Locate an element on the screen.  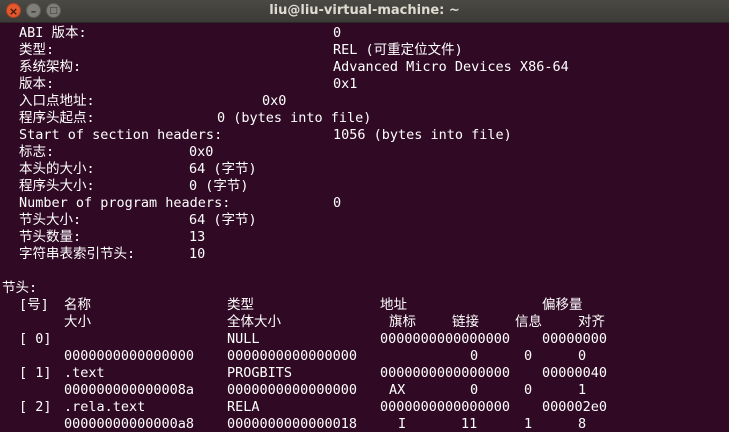
header-label: 类型: is located at coordinates (37, 50).